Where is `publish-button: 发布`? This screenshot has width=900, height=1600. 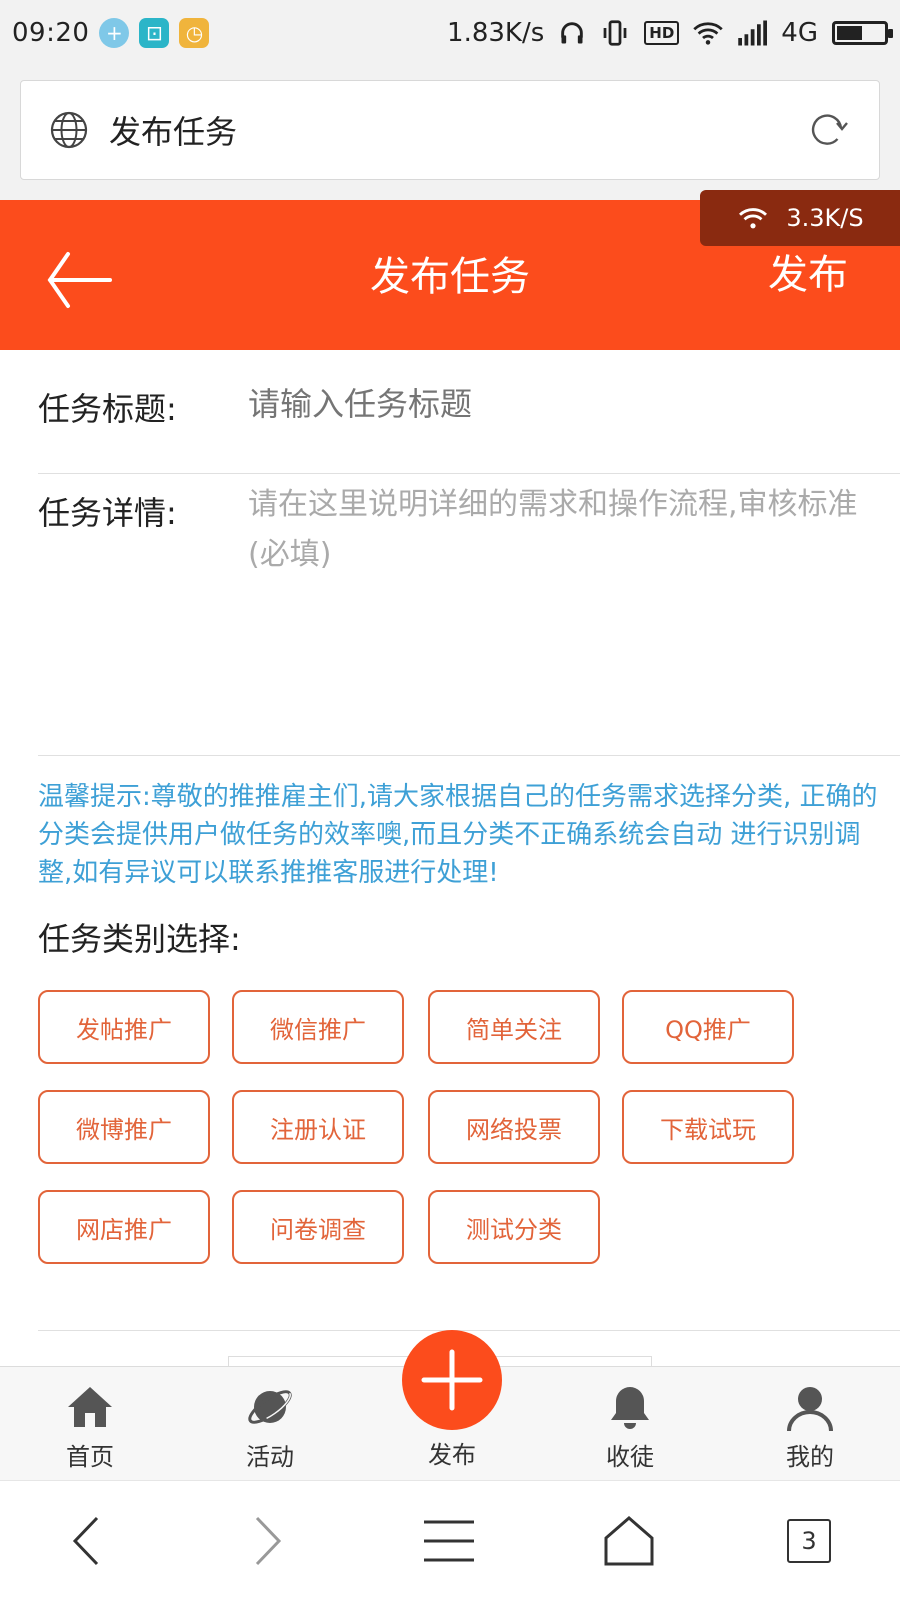
publish-button: 发布 is located at coordinates (808, 271).